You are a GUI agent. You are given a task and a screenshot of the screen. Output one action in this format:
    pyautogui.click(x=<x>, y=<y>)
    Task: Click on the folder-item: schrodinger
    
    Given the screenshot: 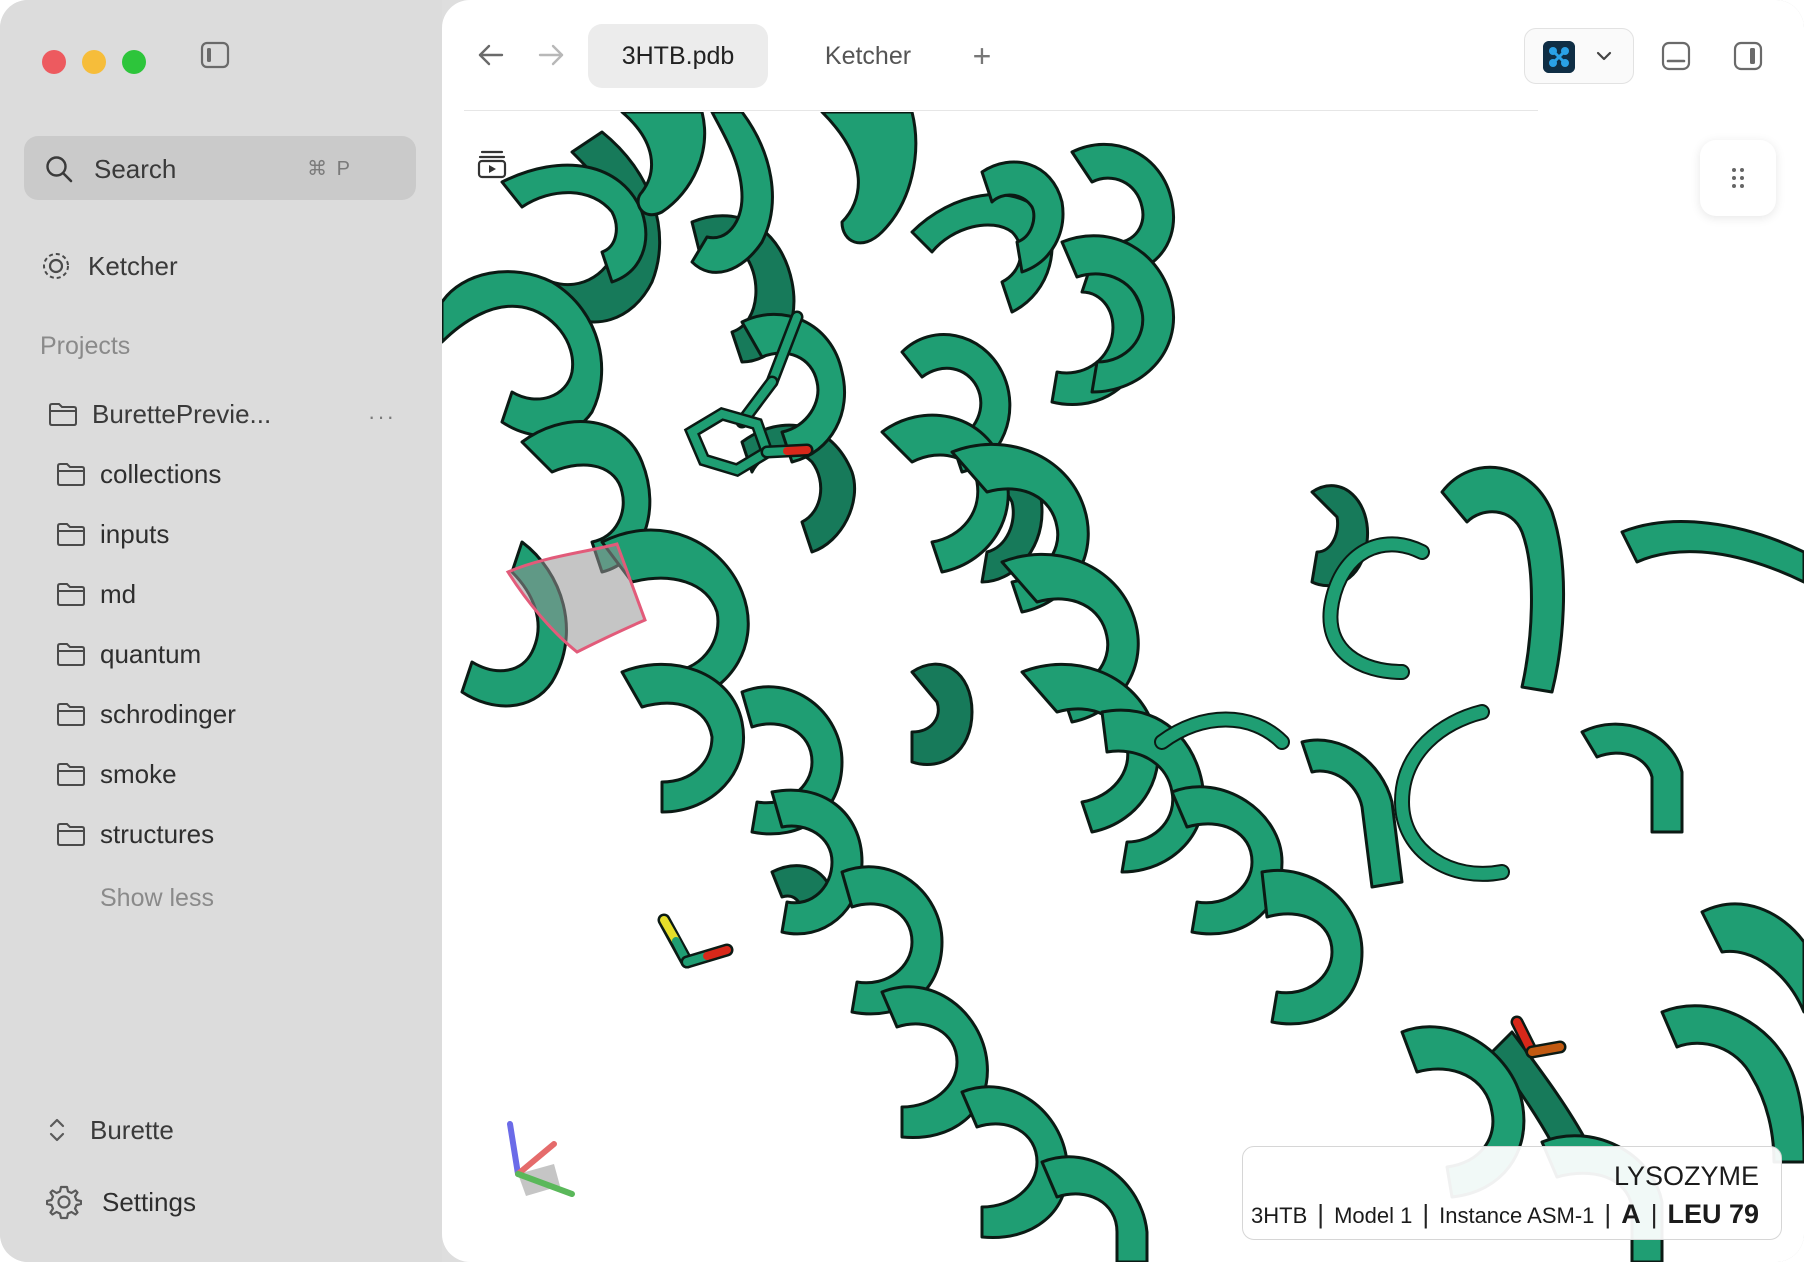 What is the action you would take?
    pyautogui.click(x=146, y=714)
    